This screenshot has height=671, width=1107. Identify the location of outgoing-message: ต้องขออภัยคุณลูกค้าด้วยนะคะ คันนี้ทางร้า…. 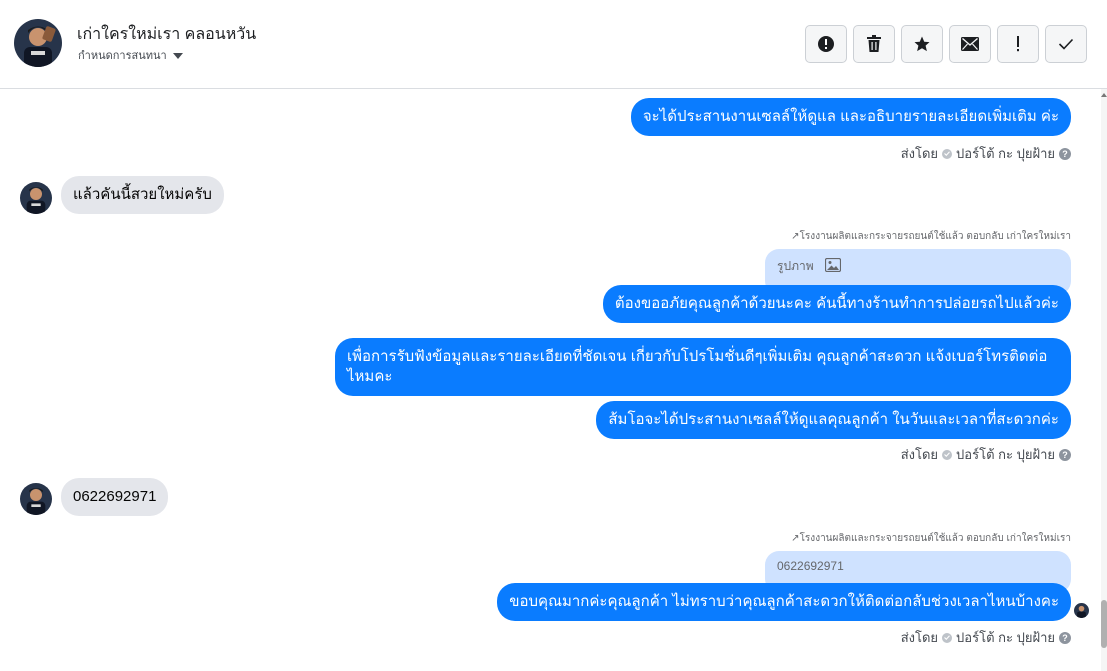
(836, 304).